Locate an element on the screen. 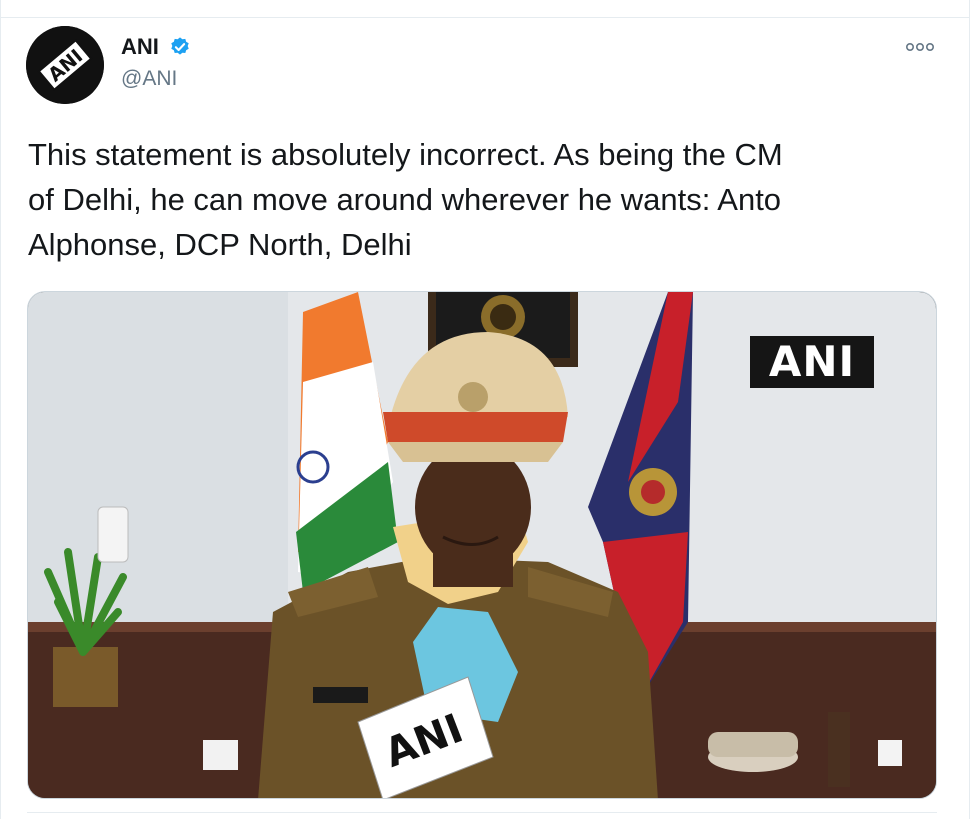 Image resolution: width=970 pixels, height=819 pixels. author-name: ANI is located at coordinates (140, 47).